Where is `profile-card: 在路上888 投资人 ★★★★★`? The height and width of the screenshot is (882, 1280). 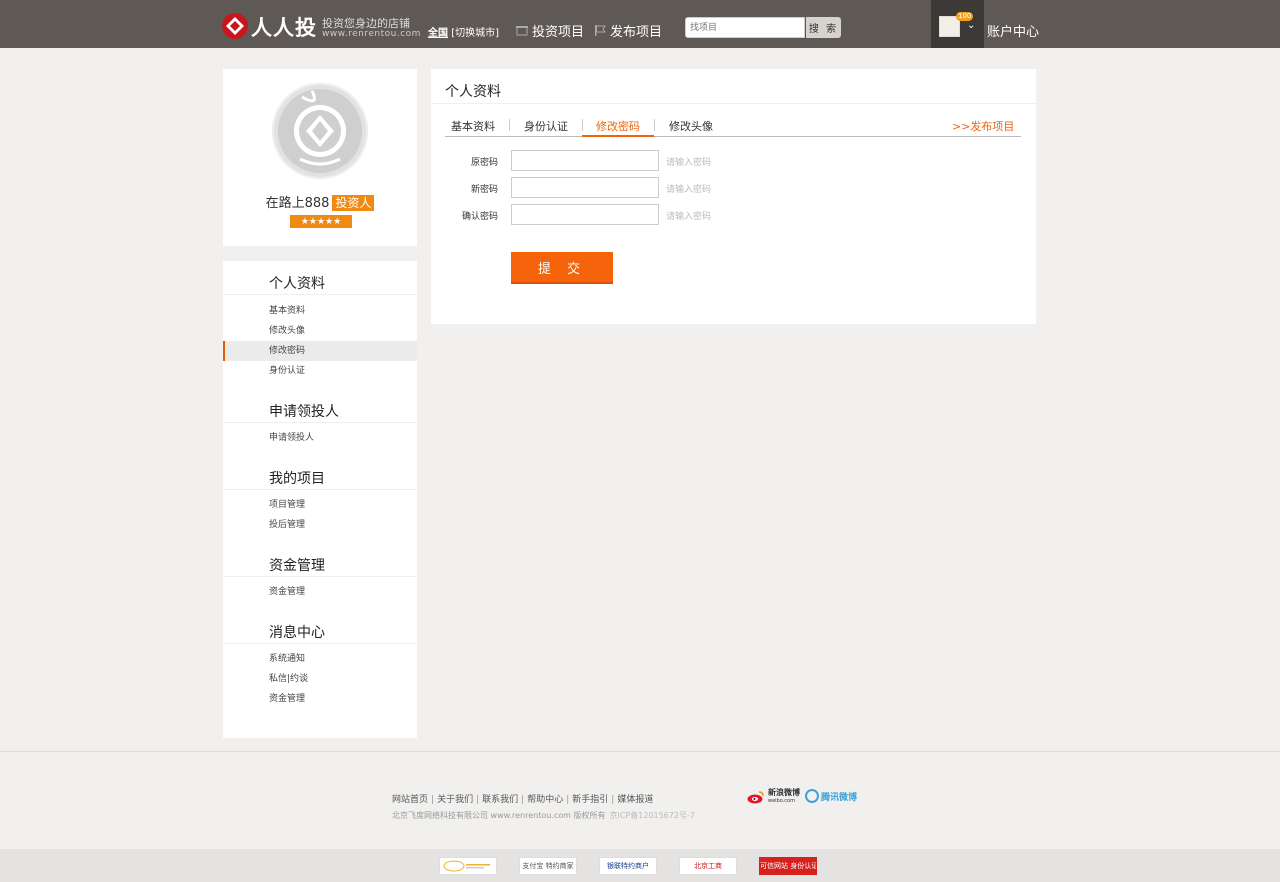 profile-card: 在路上888 投资人 ★★★★★ is located at coordinates (320, 157).